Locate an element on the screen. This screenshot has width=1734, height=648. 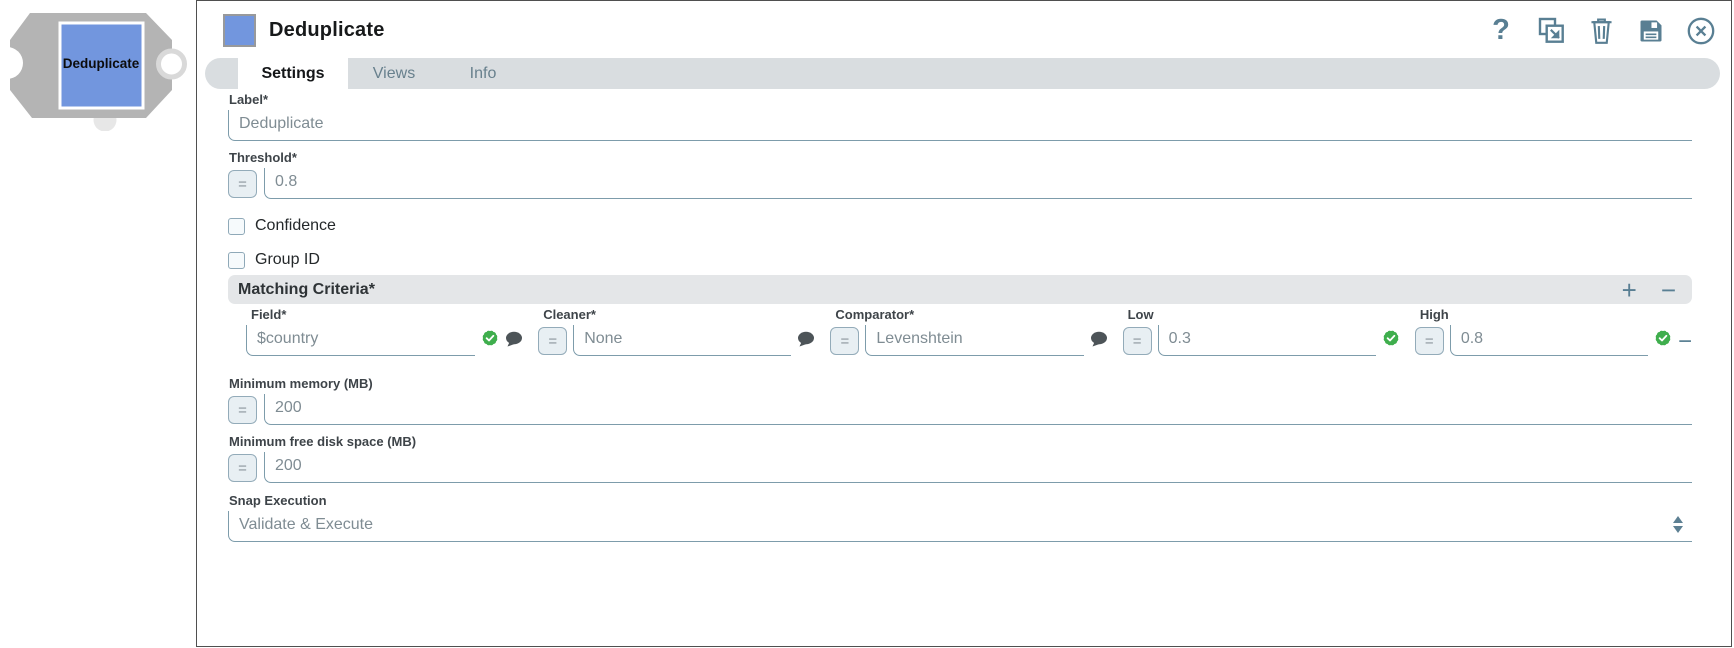
tab-settings: Settings is located at coordinates (293, 73).